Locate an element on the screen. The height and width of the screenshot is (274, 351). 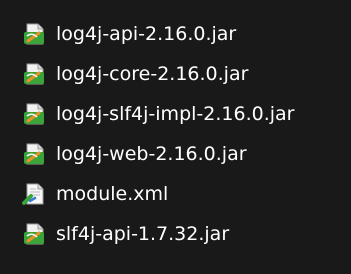
file-item-log4j-slf4j-impl: log4j-slf4j-impl-2.16.0.jar is located at coordinates (182, 114).